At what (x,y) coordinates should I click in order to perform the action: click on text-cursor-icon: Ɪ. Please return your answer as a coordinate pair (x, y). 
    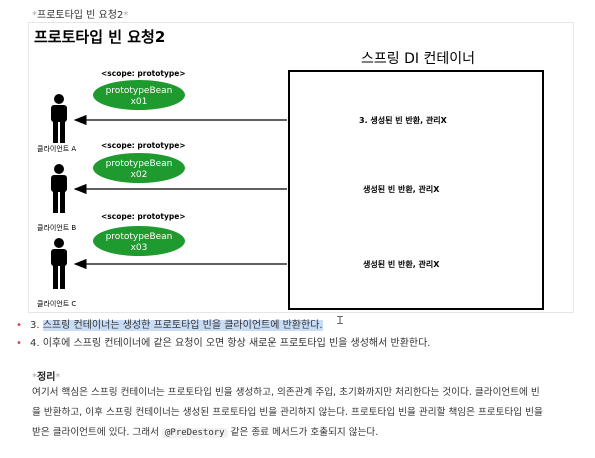
    Looking at the image, I should click on (340, 320).